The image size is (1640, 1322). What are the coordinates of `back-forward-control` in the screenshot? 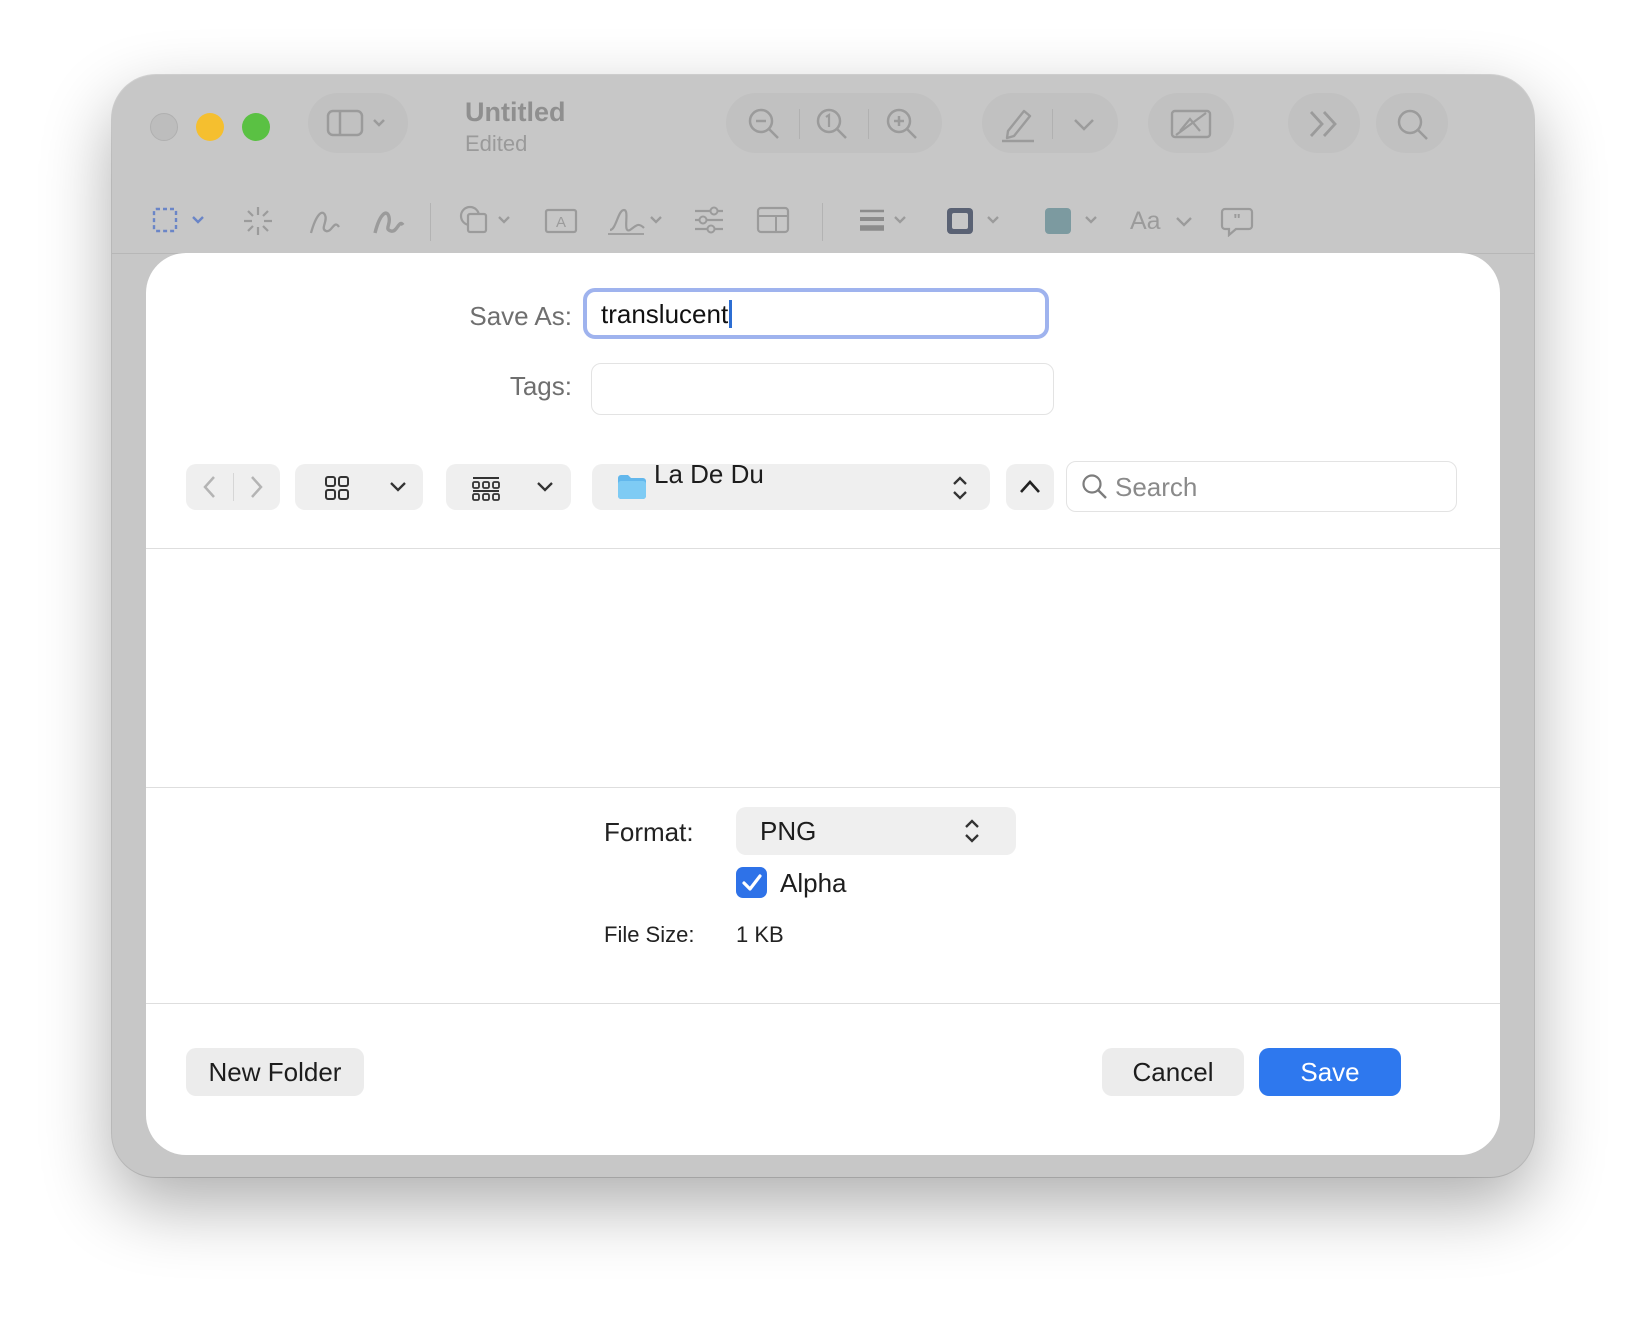 It's located at (233, 487).